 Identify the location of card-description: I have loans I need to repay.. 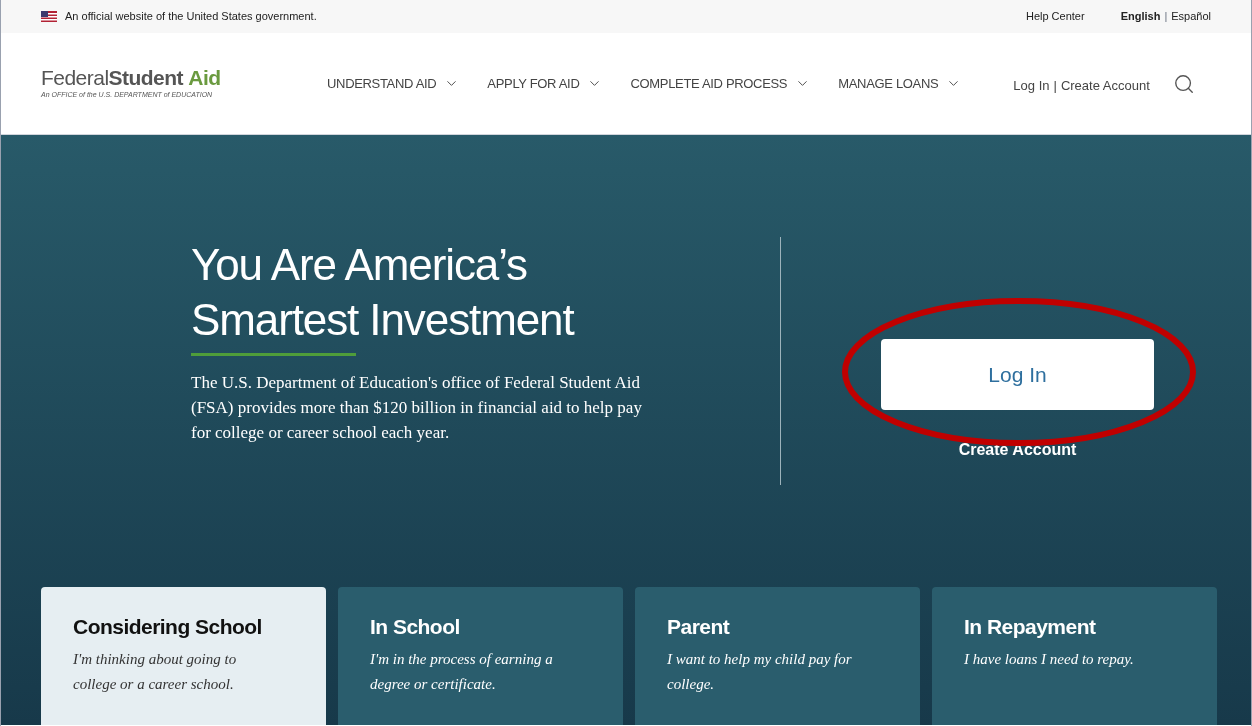
(1049, 659).